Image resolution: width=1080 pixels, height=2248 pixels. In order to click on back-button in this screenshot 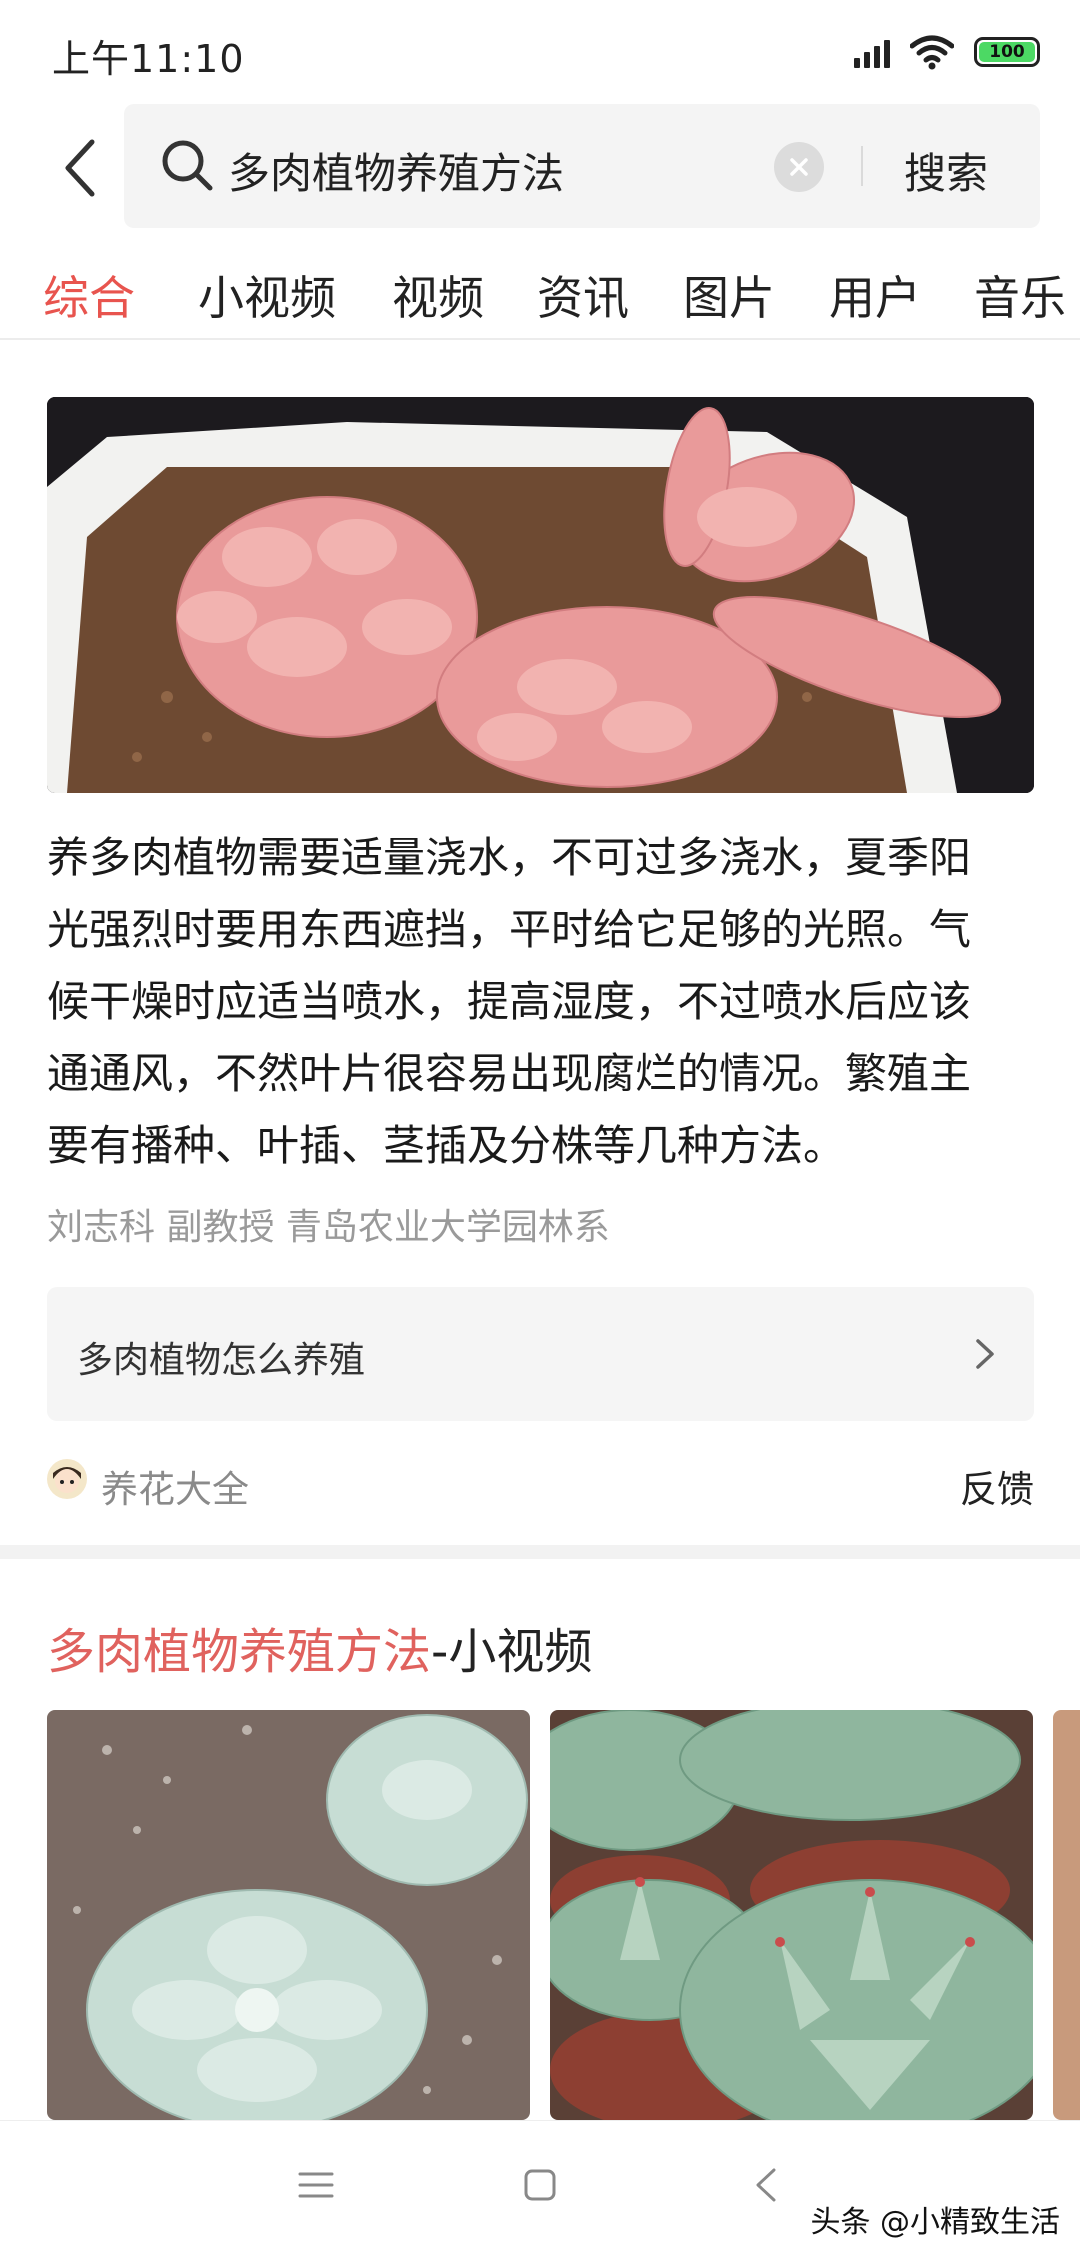, I will do `click(80, 168)`.